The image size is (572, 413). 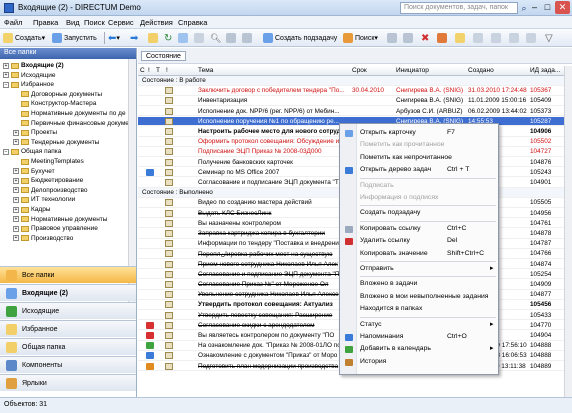 What do you see at coordinates (168, 38) in the screenshot?
I see `refresh-button: ↻` at bounding box center [168, 38].